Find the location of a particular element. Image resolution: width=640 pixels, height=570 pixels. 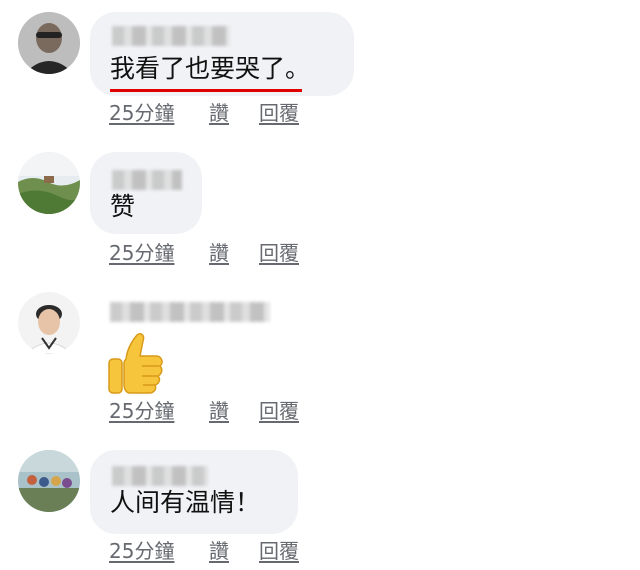

comment-bubble: 赞 is located at coordinates (146, 193).